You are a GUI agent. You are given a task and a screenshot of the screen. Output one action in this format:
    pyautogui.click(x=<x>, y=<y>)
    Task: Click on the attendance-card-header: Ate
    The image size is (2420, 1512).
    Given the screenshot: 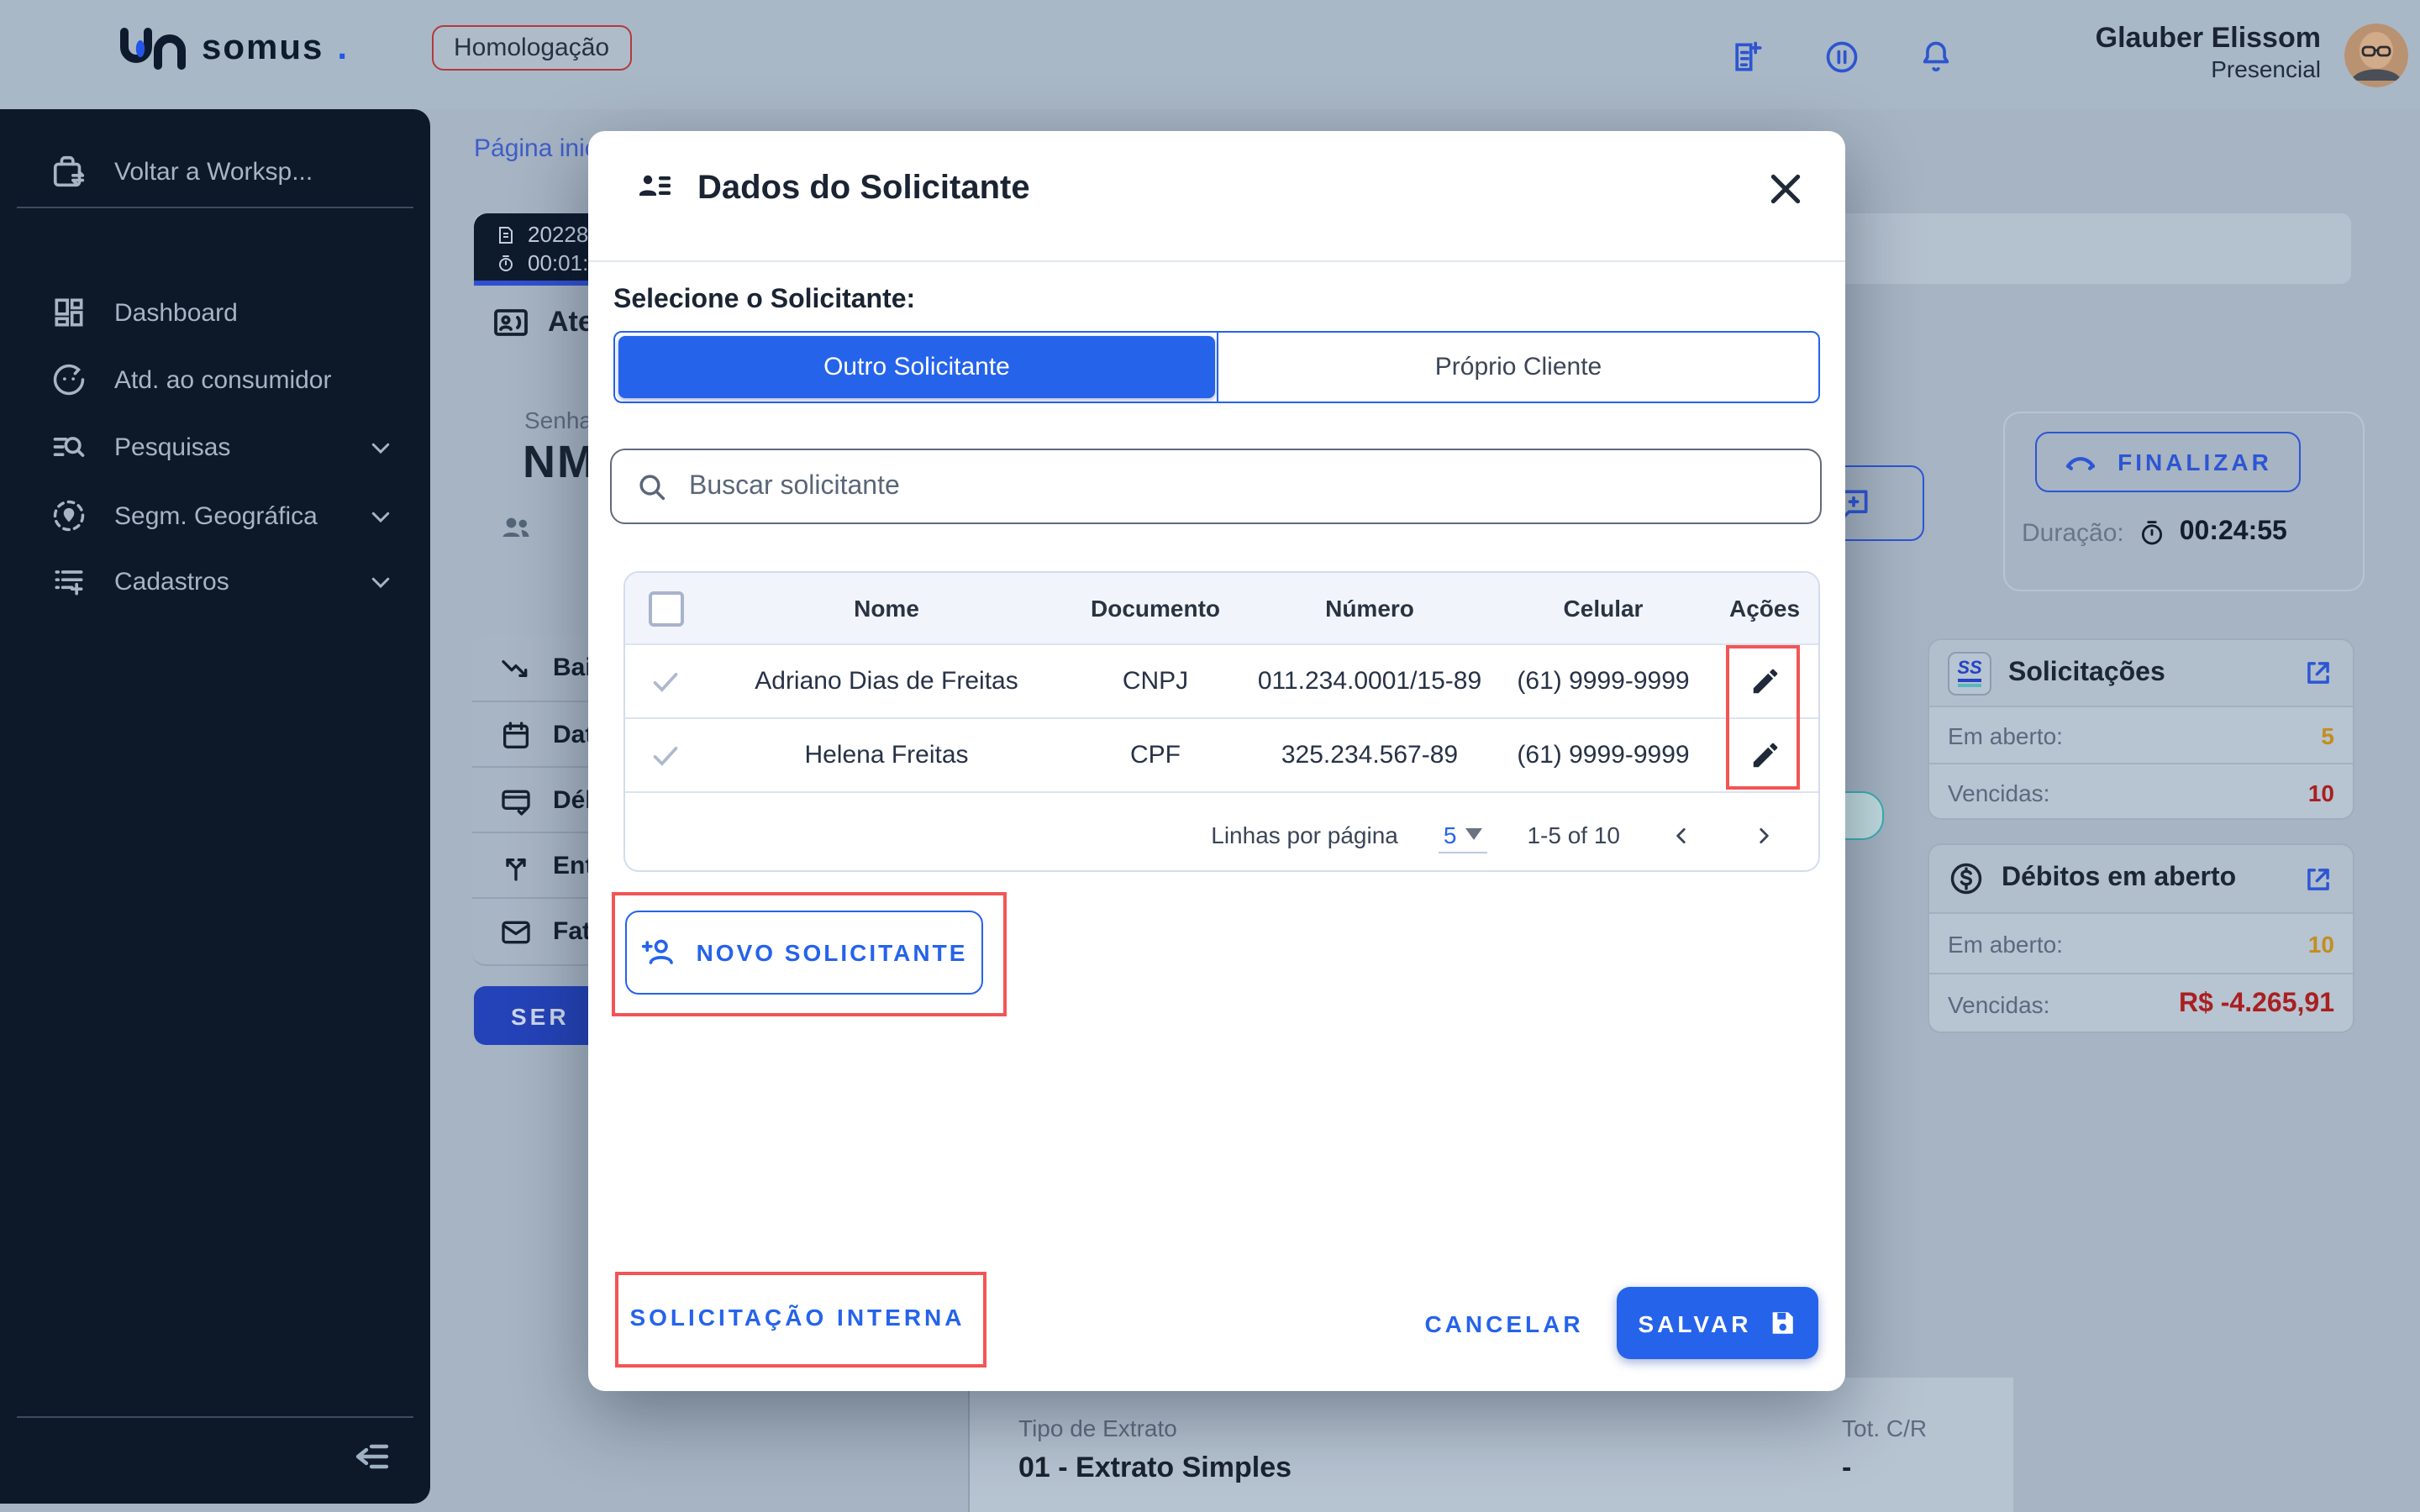 What is the action you would take?
    pyautogui.click(x=542, y=322)
    